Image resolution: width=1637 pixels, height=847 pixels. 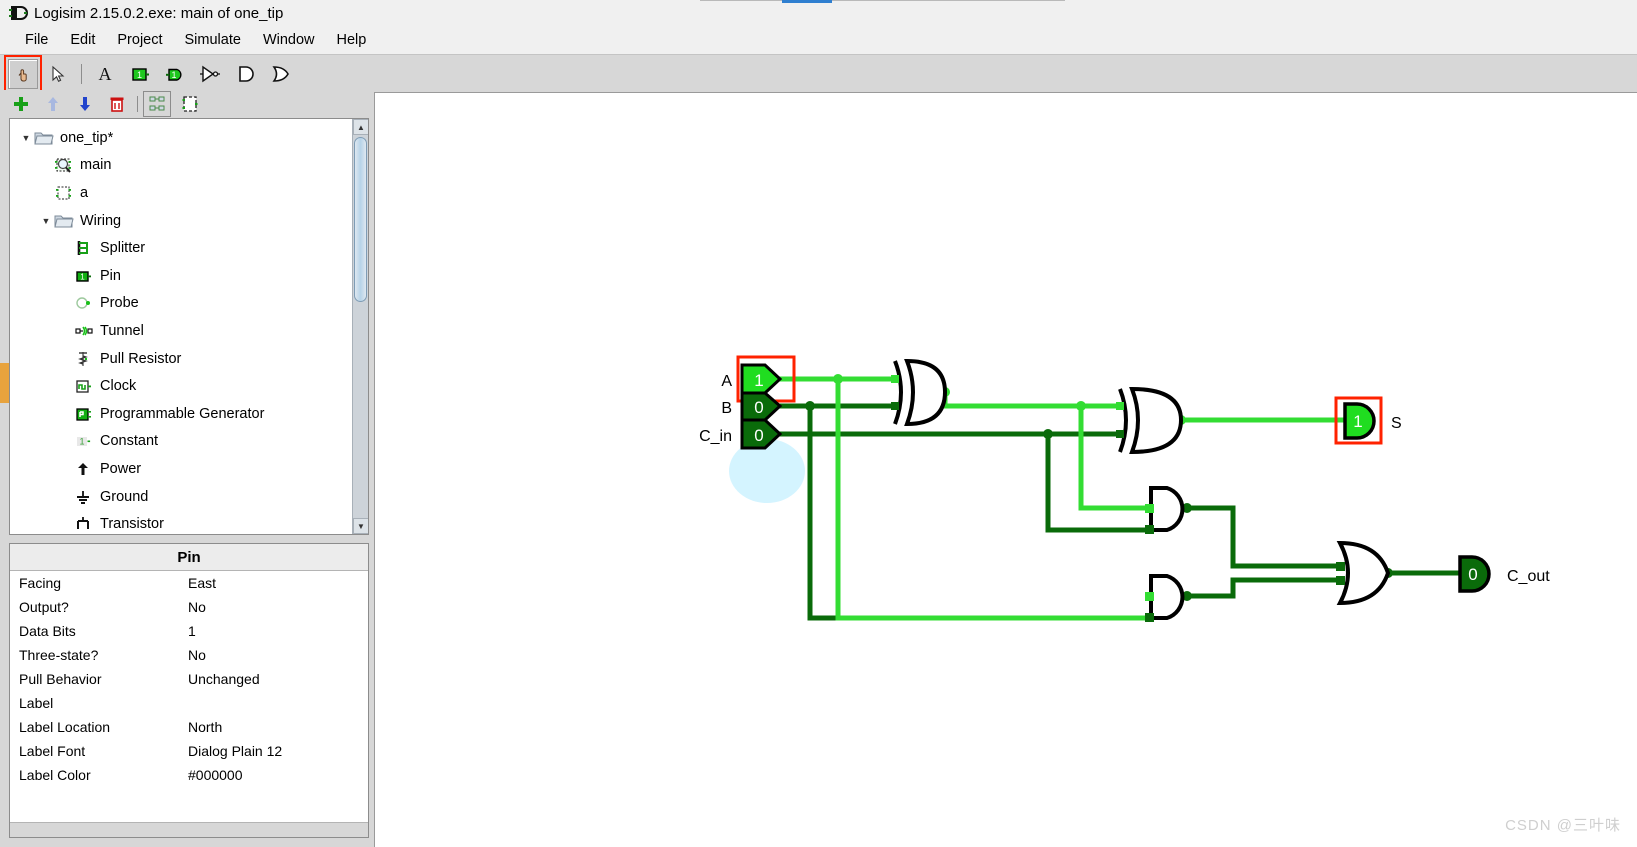 What do you see at coordinates (182, 221) in the screenshot?
I see `tree-node-wiring: ▼ Wiring` at bounding box center [182, 221].